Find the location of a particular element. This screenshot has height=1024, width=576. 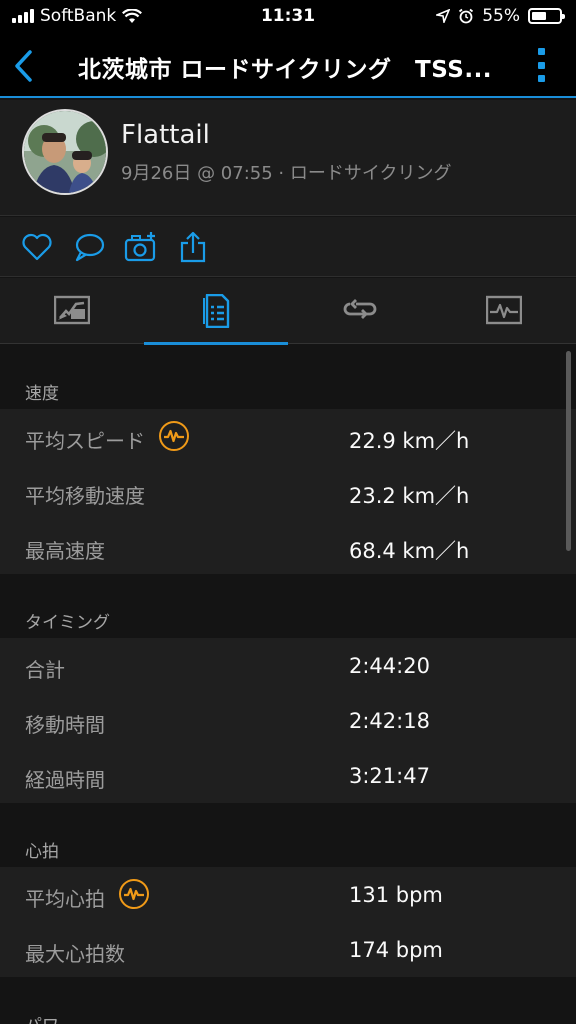

stat-label: 経過時間 is located at coordinates (65, 780).